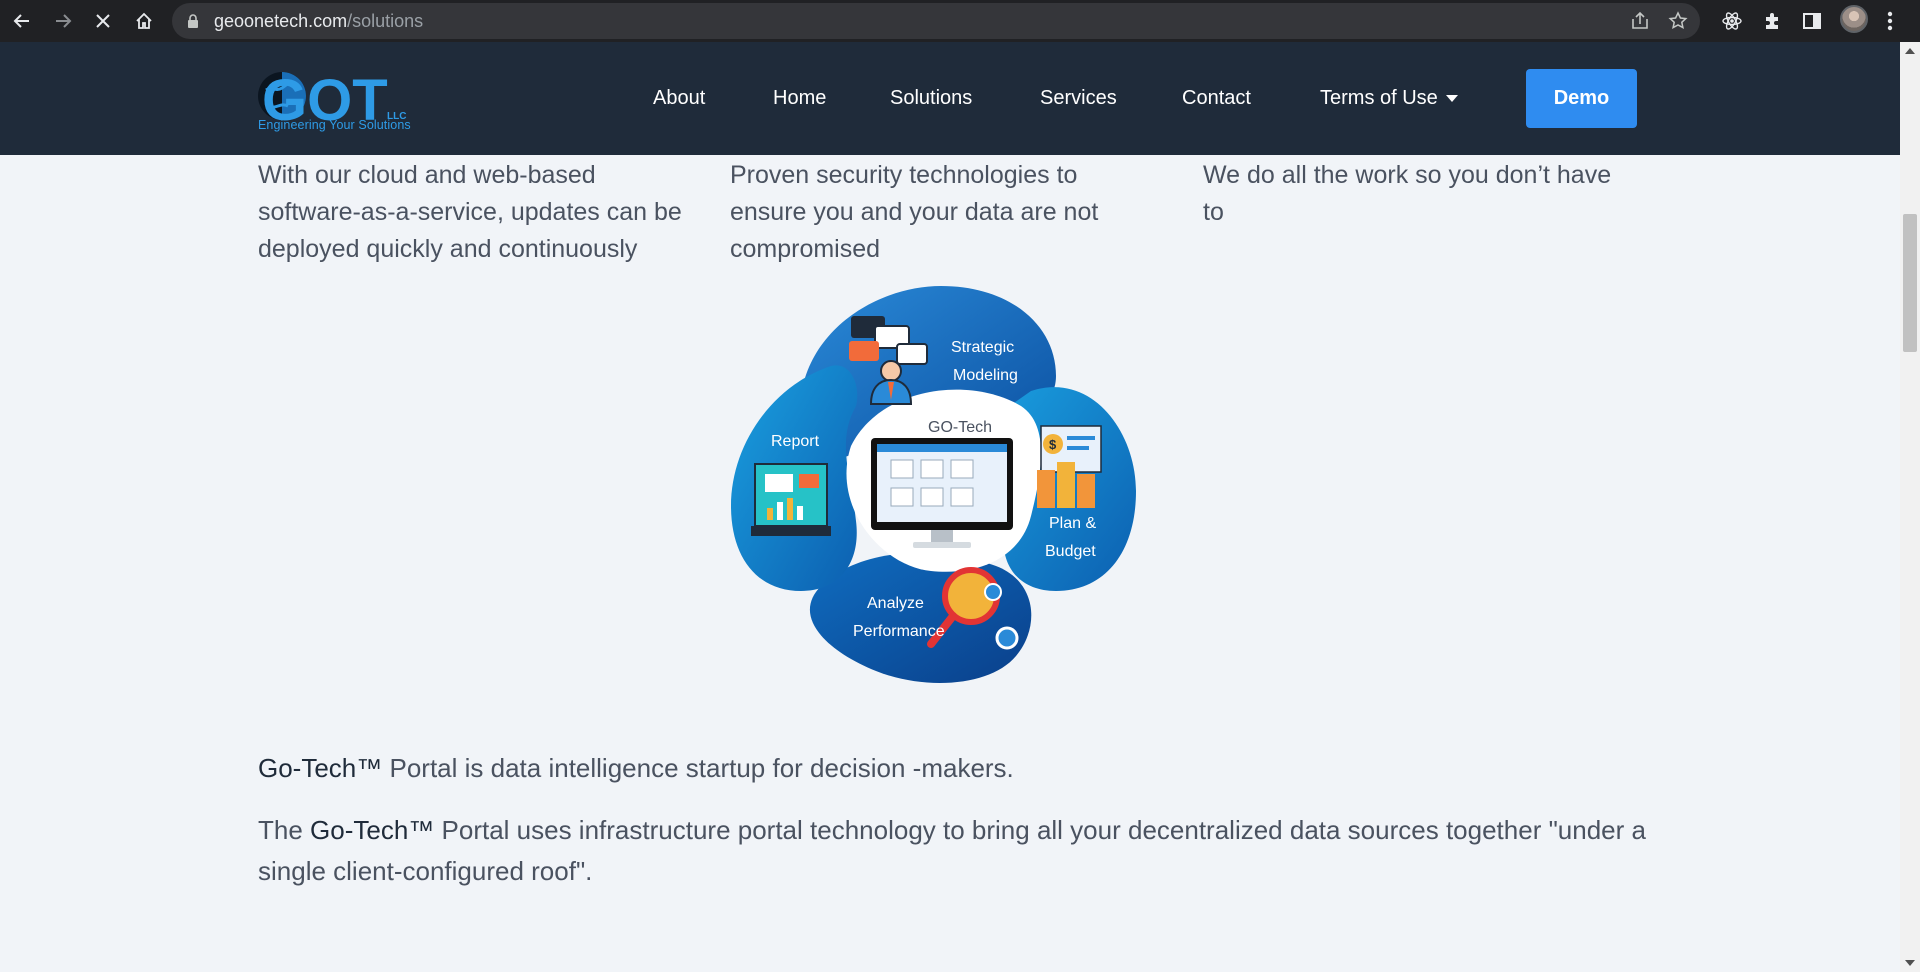  What do you see at coordinates (1072, 523) in the screenshot?
I see `label-plan-line1: Plan &` at bounding box center [1072, 523].